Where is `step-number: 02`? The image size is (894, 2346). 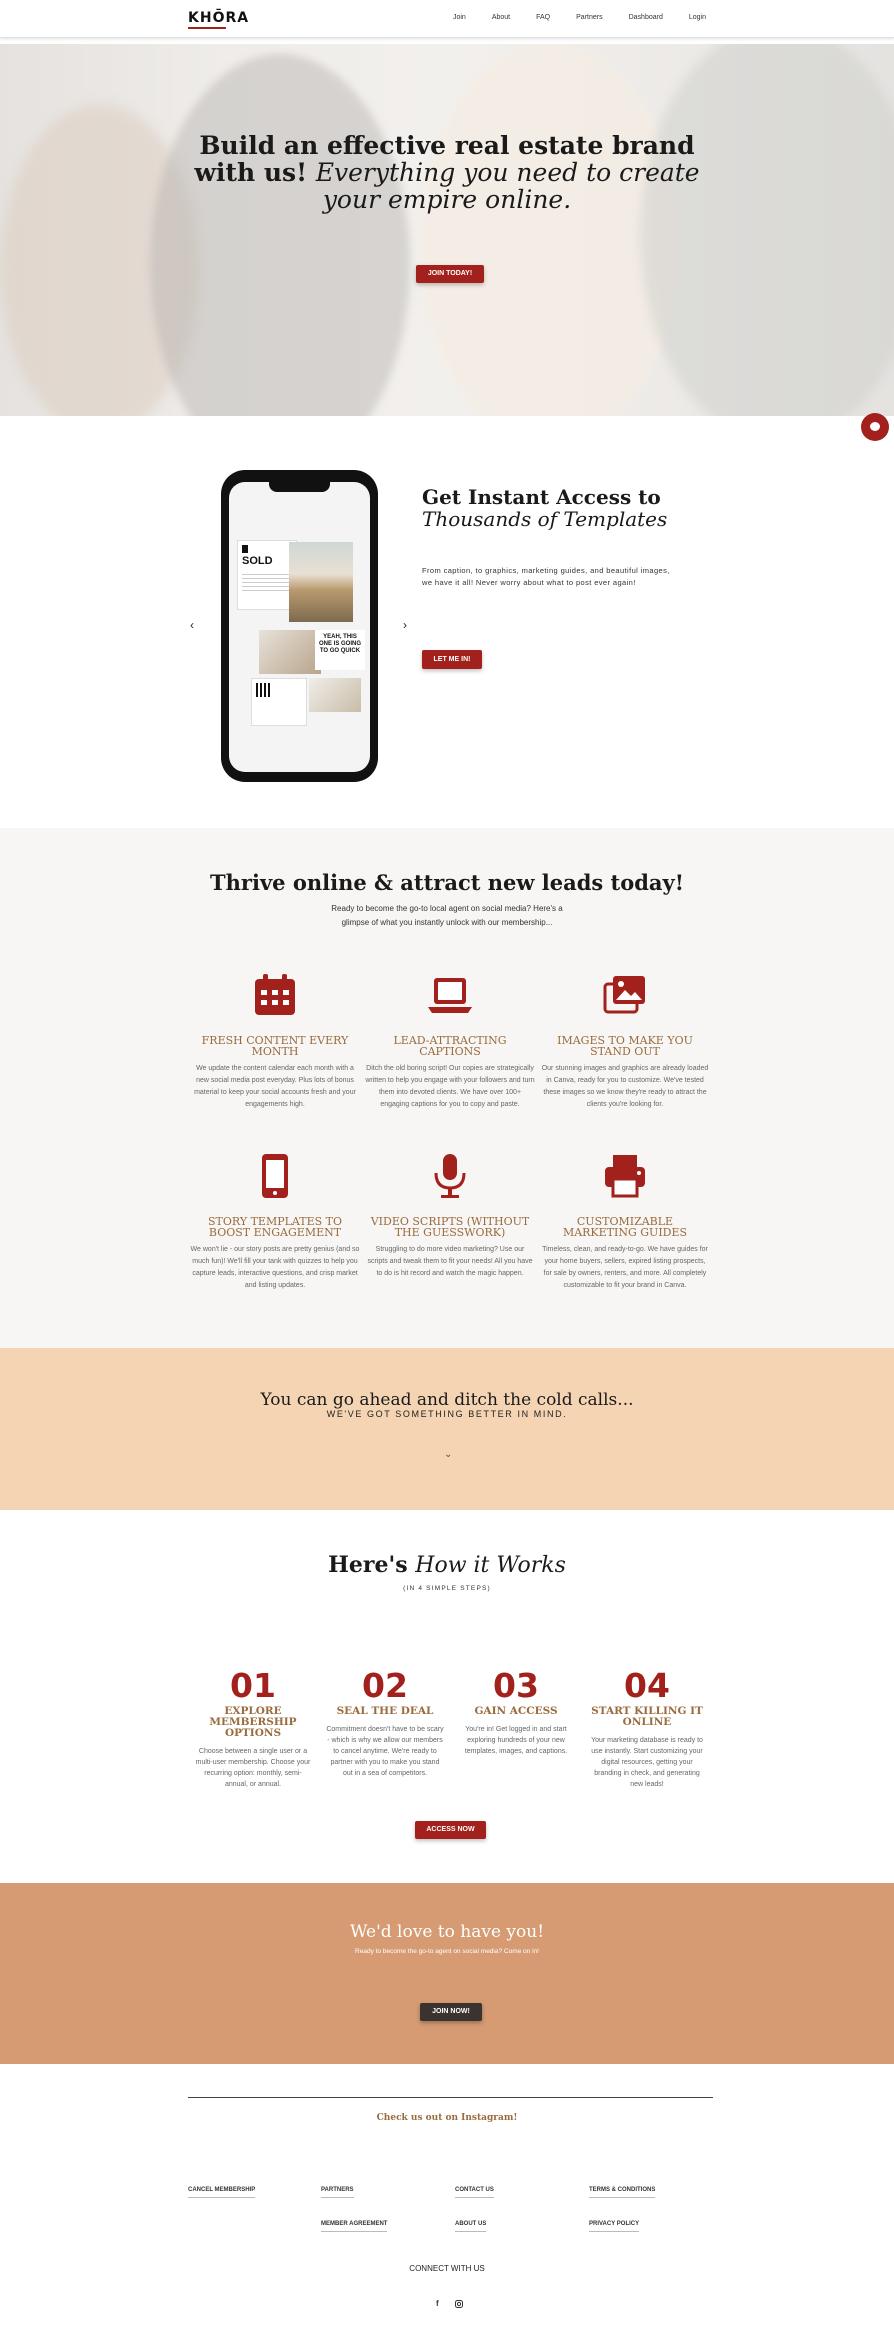
step-number: 02 is located at coordinates (385, 1685).